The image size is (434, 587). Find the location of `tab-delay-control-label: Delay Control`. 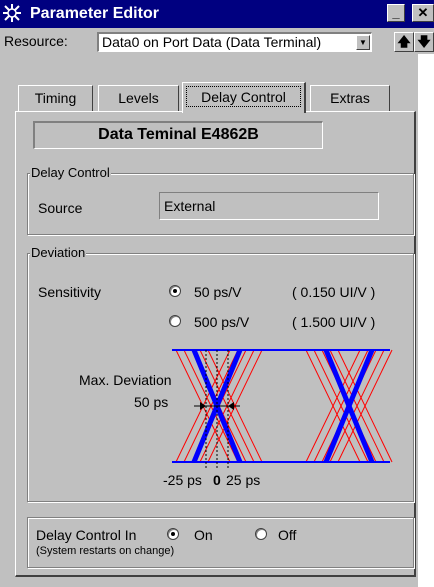

tab-delay-control-label: Delay Control is located at coordinates (243, 97).